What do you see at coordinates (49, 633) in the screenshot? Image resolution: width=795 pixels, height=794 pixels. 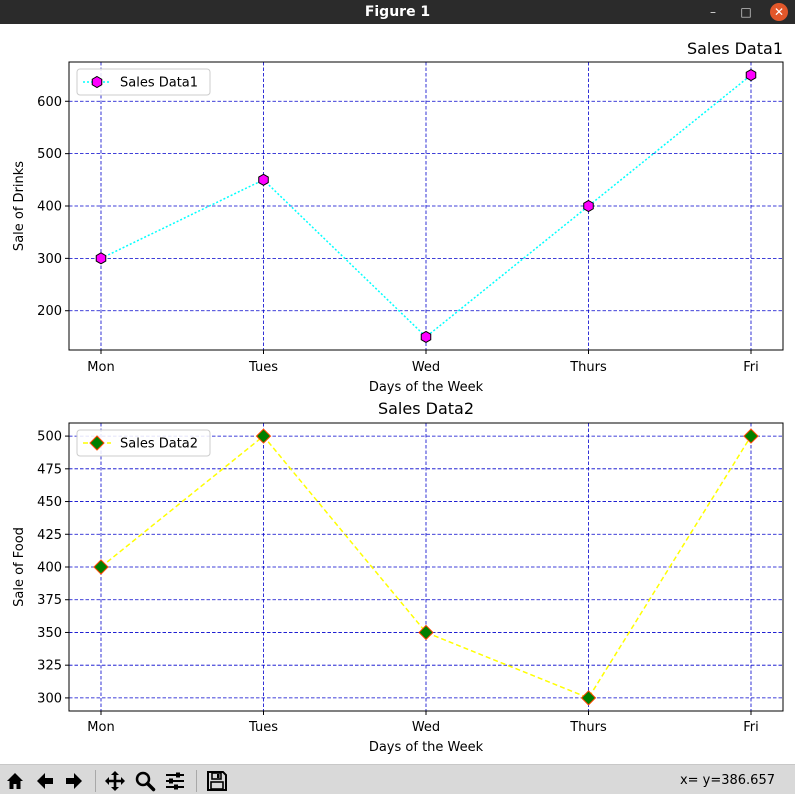 I see `y-tick-label: 350` at bounding box center [49, 633].